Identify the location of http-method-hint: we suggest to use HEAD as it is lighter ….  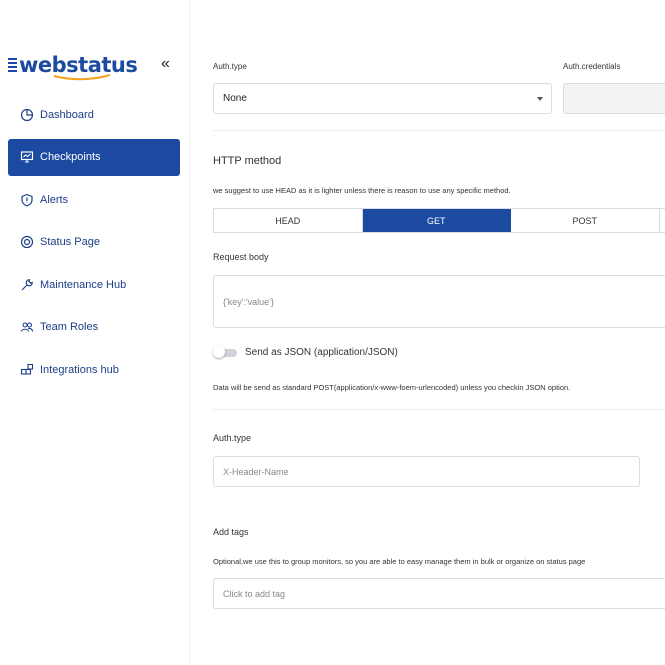
(362, 190).